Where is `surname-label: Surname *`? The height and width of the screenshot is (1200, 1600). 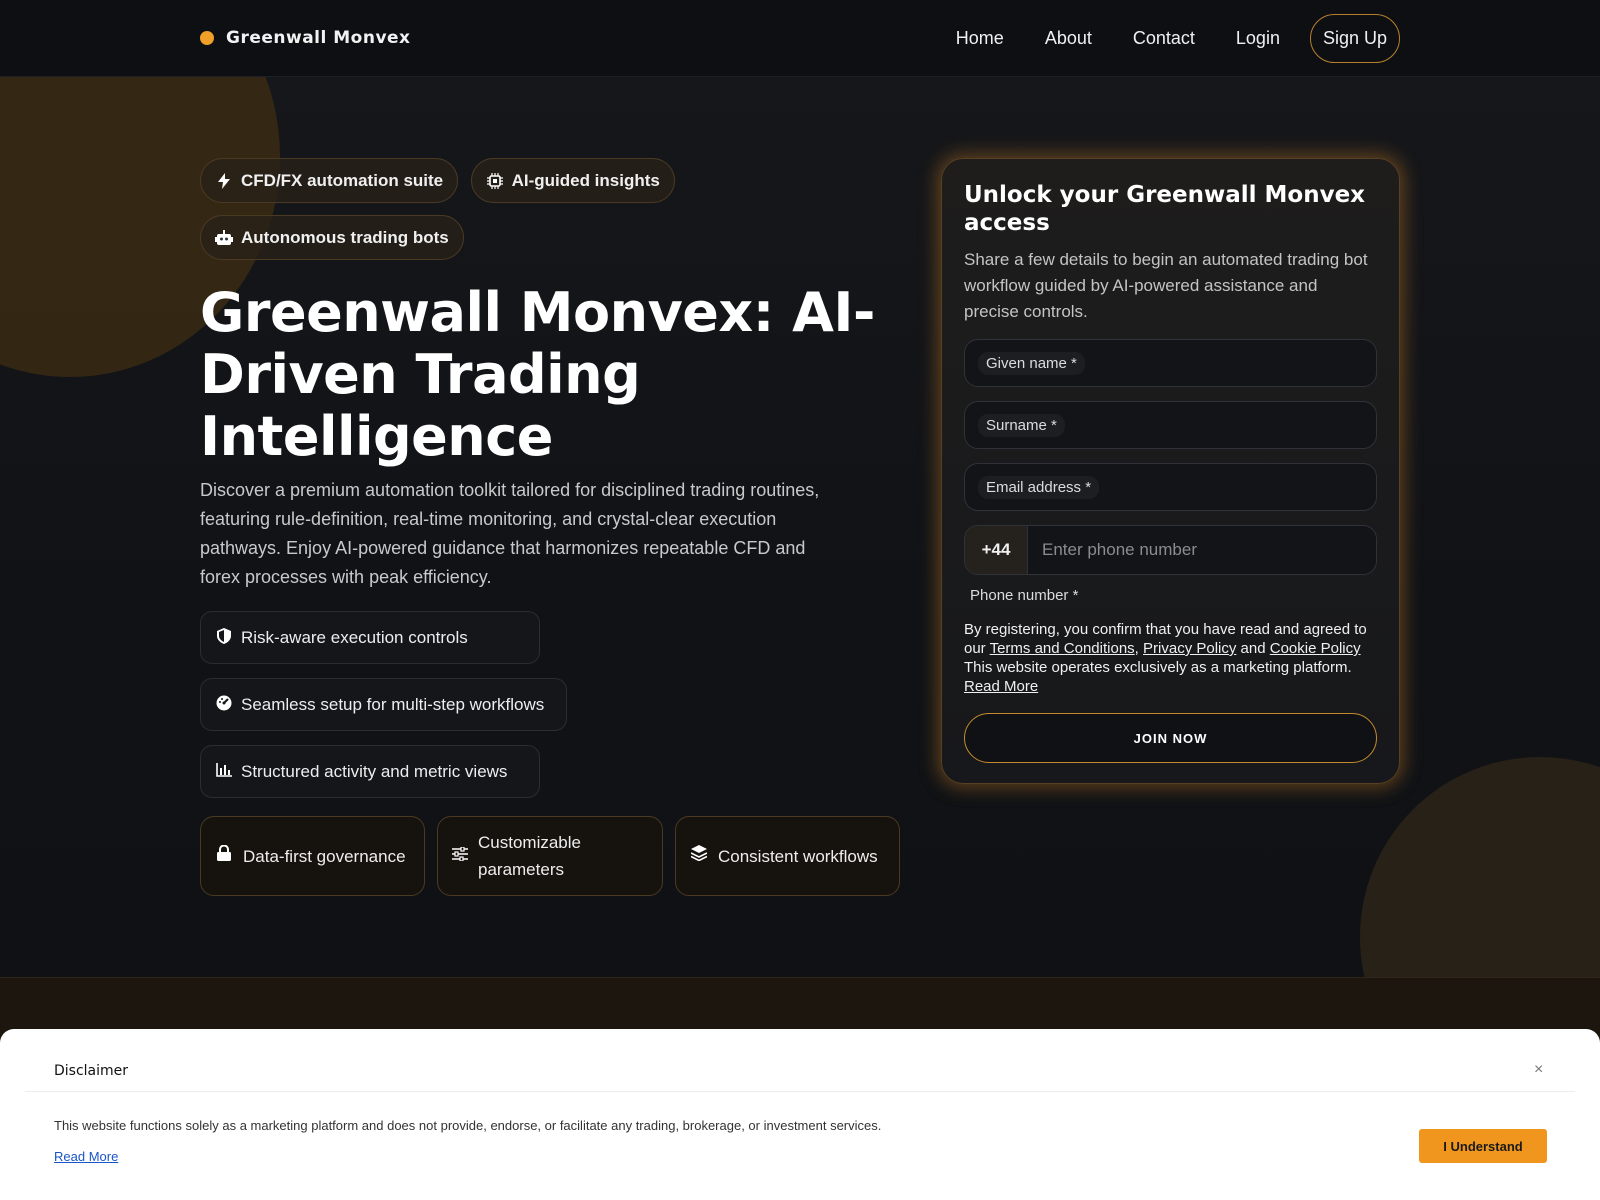 surname-label: Surname * is located at coordinates (1021, 425).